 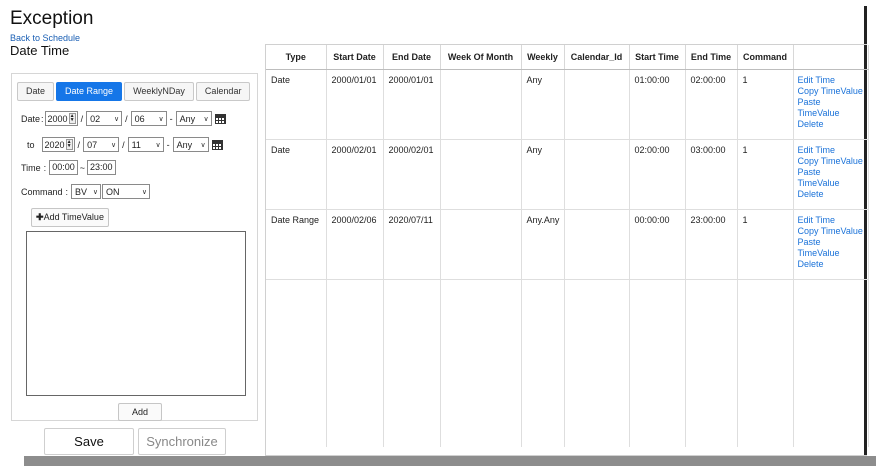 What do you see at coordinates (31, 167) in the screenshot?
I see `time-label: Time` at bounding box center [31, 167].